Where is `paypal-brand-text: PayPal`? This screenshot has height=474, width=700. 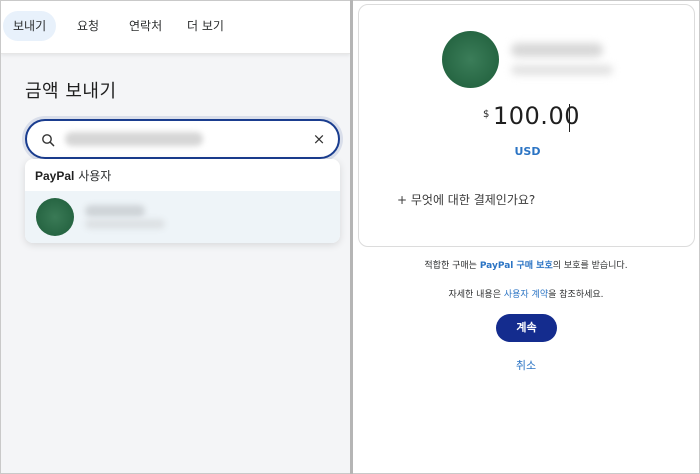
paypal-brand-text: PayPal is located at coordinates (55, 176).